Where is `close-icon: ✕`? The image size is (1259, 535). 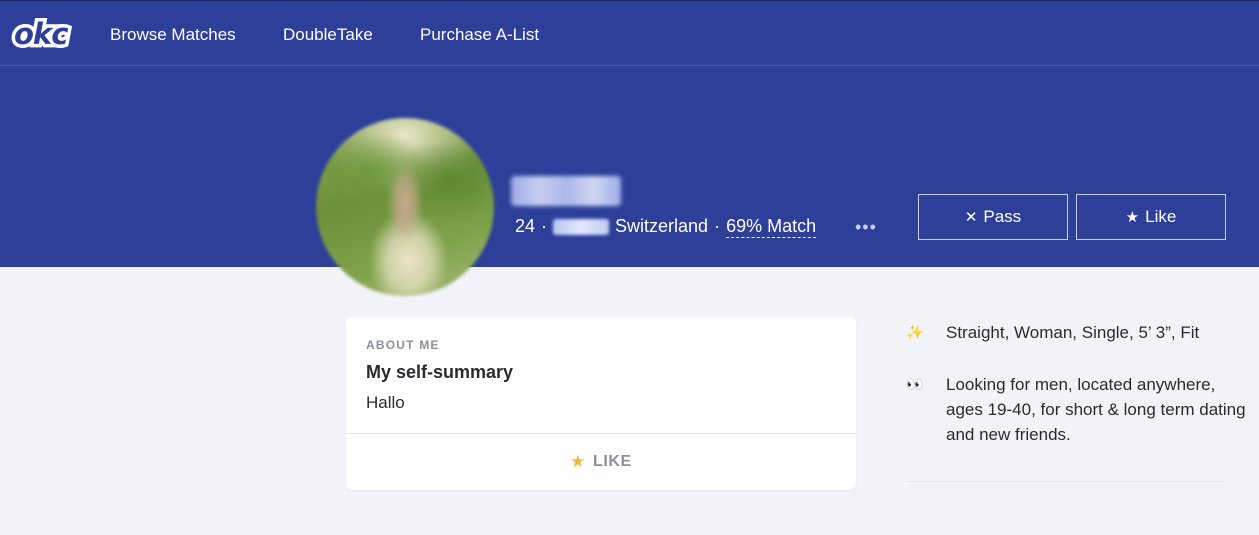
close-icon: ✕ is located at coordinates (971, 217).